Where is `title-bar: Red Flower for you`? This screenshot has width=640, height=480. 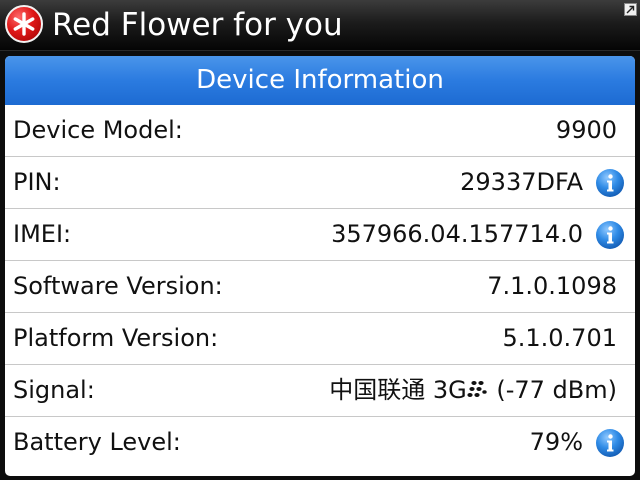 title-bar: Red Flower for you is located at coordinates (320, 25).